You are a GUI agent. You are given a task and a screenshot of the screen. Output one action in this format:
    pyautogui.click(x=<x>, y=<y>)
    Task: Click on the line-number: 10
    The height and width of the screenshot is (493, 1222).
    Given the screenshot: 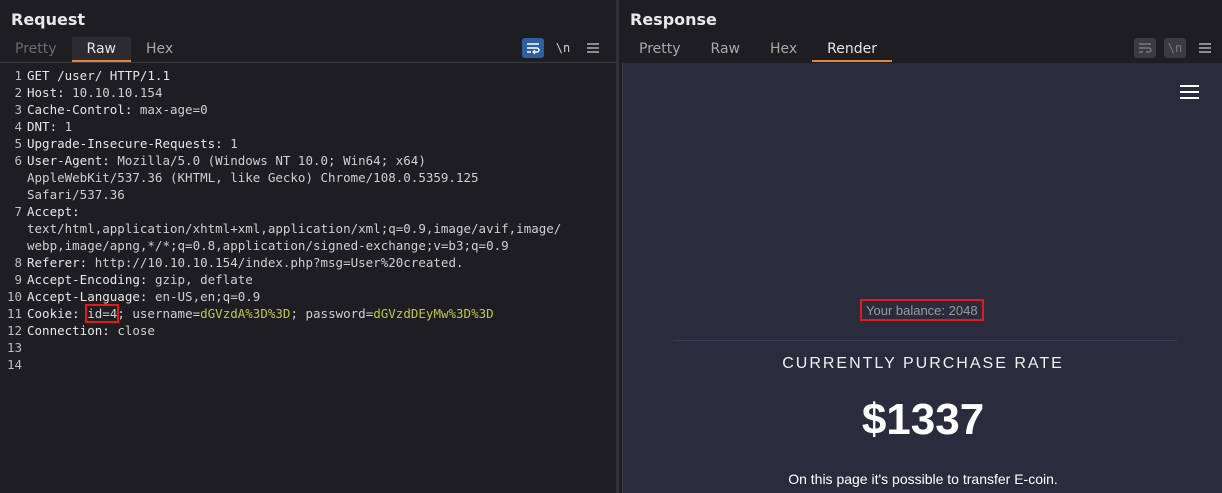 What is the action you would take?
    pyautogui.click(x=14, y=296)
    